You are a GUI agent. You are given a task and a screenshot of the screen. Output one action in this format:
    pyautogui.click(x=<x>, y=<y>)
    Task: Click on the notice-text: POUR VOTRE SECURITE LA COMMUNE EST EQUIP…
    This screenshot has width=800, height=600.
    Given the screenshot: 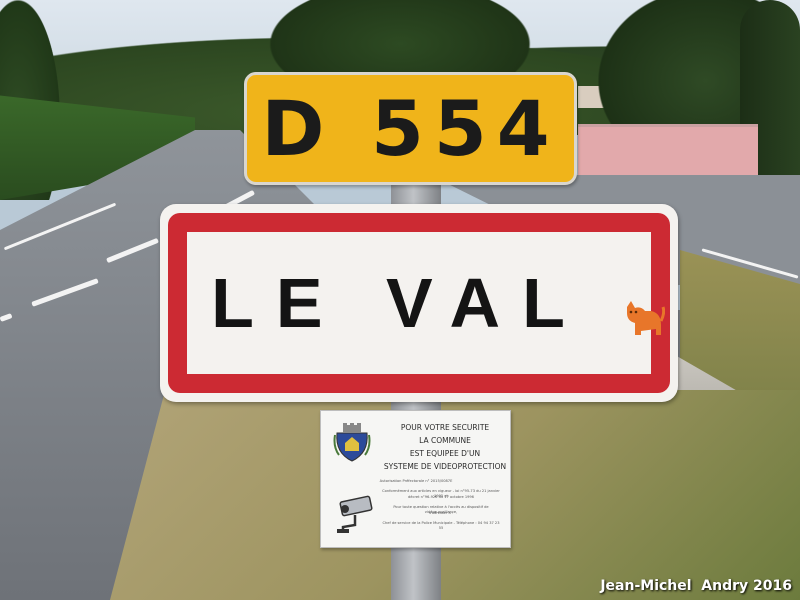 What is the action you would take?
    pyautogui.click(x=445, y=447)
    